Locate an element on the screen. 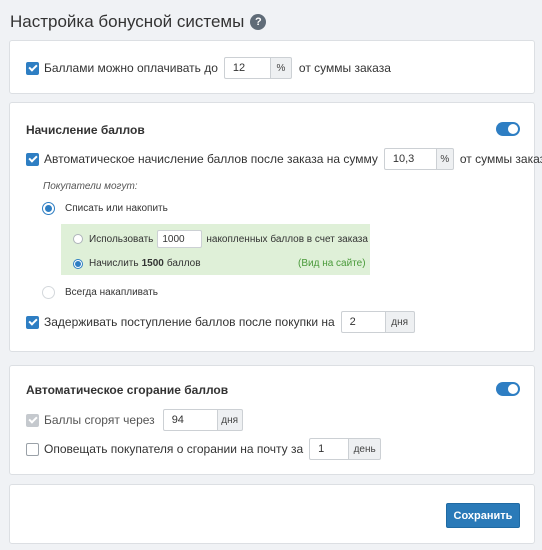  burn-row: Баллы сгорят через 94 дня is located at coordinates (134, 420).